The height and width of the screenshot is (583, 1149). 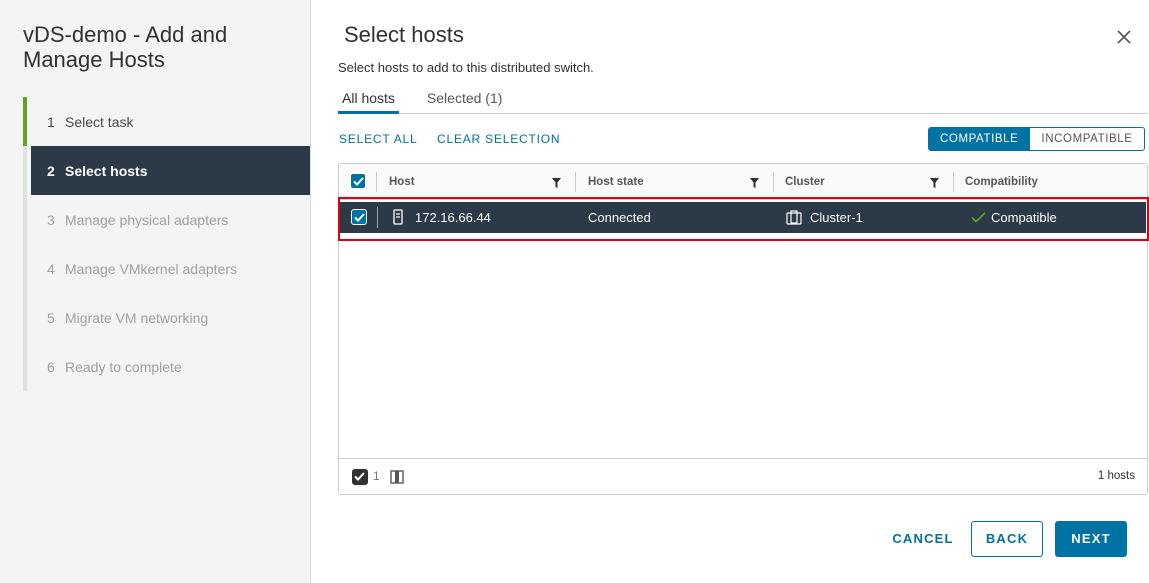 What do you see at coordinates (498, 139) in the screenshot?
I see `clear-selection-button: CLEAR SELECTION` at bounding box center [498, 139].